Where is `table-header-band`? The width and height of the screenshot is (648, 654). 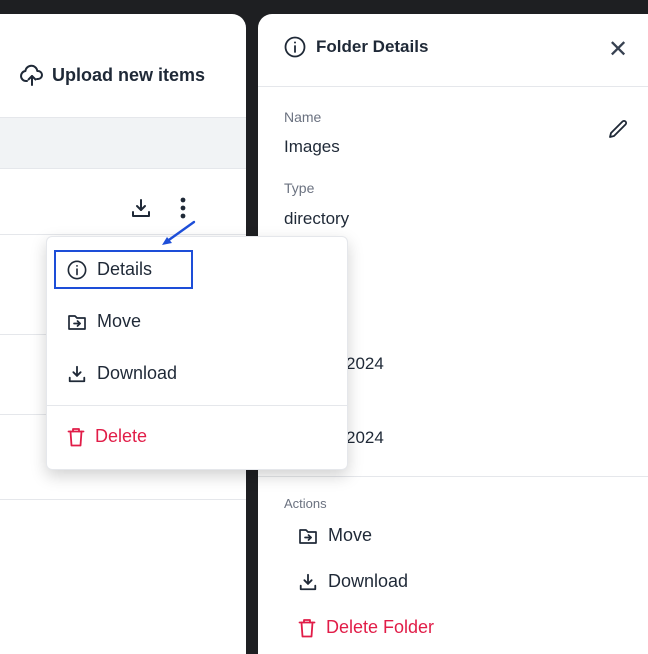
table-header-band is located at coordinates (123, 143).